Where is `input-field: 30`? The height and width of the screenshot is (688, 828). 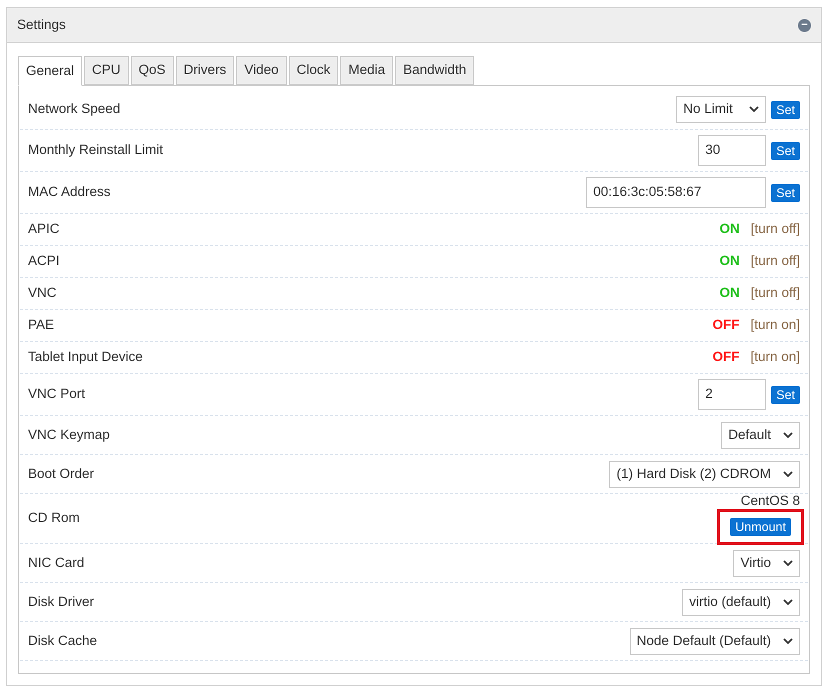 input-field: 30 is located at coordinates (732, 150).